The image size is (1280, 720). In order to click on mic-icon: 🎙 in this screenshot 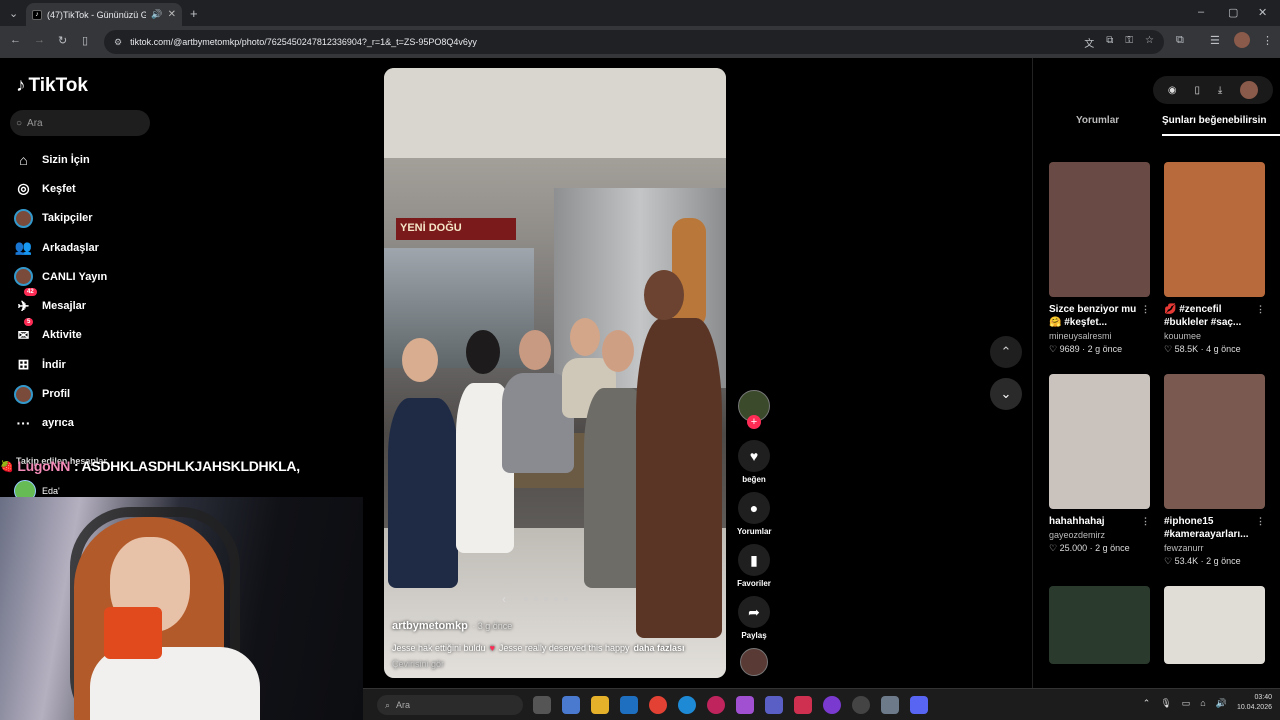, I will do `click(1165, 703)`.